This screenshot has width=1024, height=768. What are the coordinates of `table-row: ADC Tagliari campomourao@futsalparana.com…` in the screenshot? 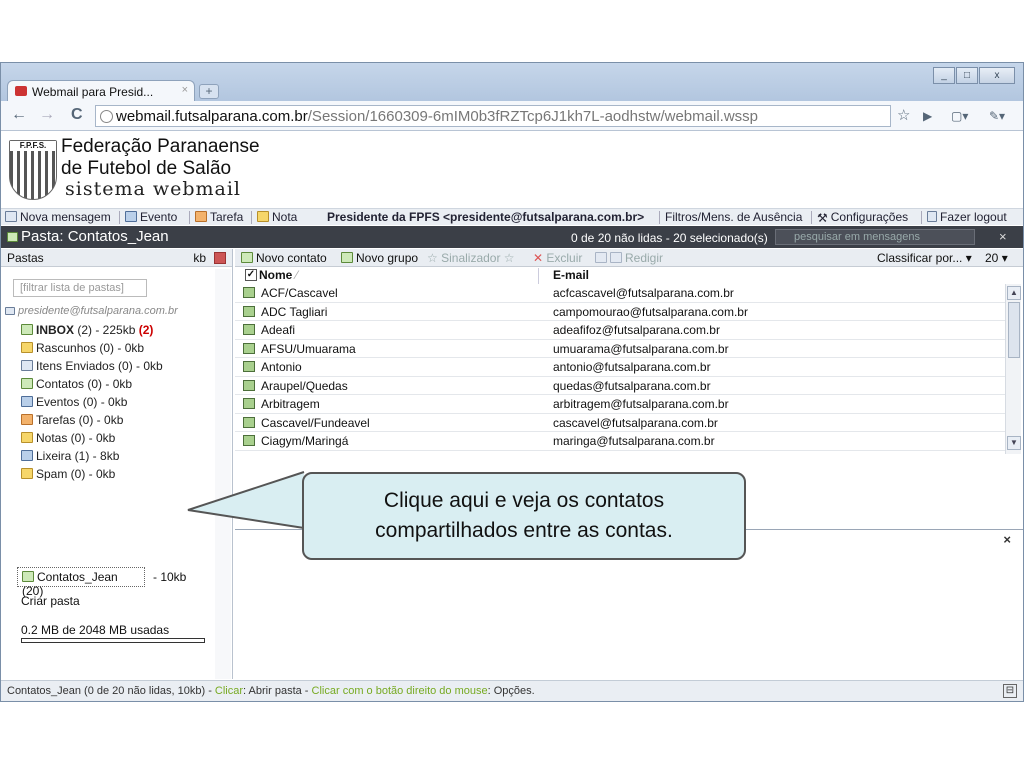 It's located at (621, 312).